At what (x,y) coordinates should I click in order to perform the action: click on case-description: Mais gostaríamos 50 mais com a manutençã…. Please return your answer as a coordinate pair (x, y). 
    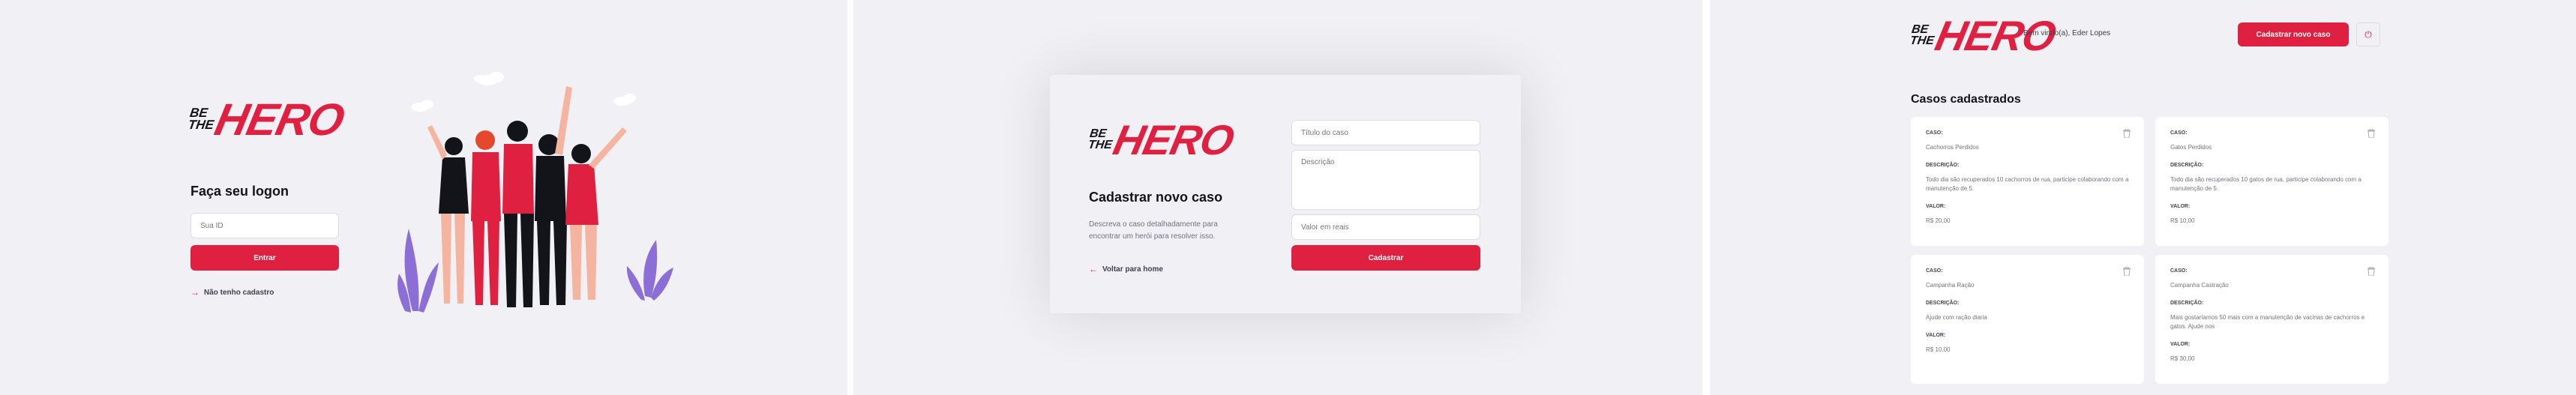
    Looking at the image, I should click on (2268, 322).